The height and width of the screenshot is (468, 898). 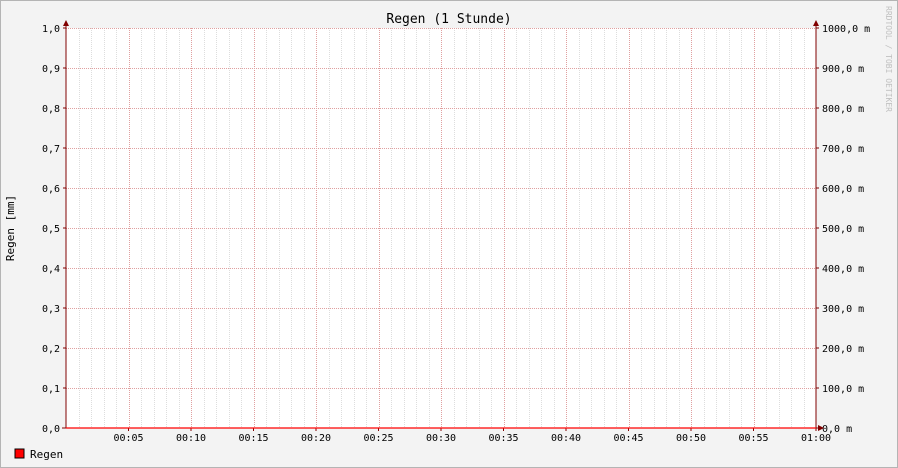 I want to click on x-tick-label: 00:45, so click(x=628, y=438).